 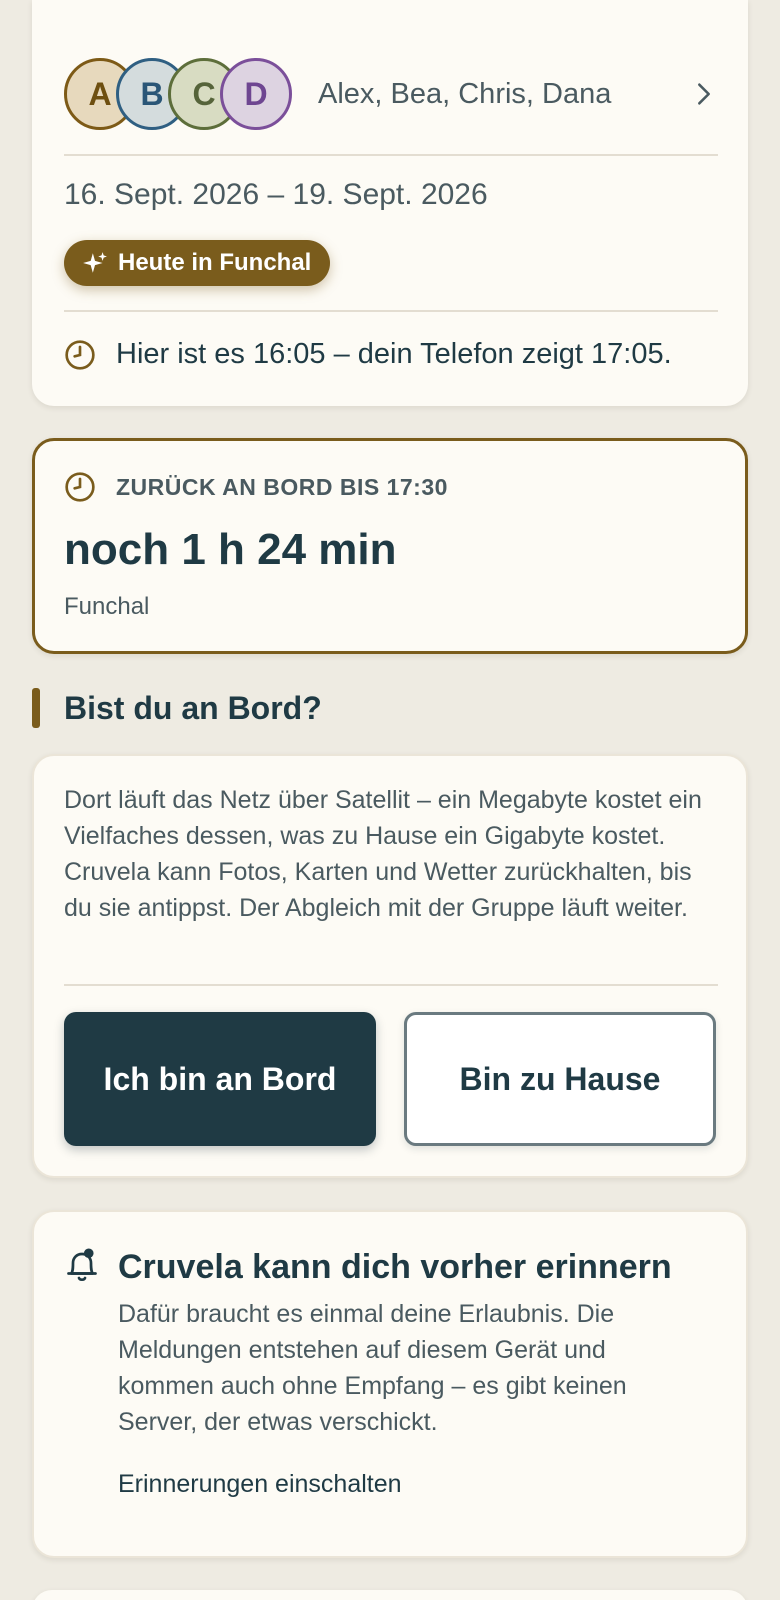 What do you see at coordinates (193, 708) in the screenshot?
I see `section-title: Bist du an Bord?` at bounding box center [193, 708].